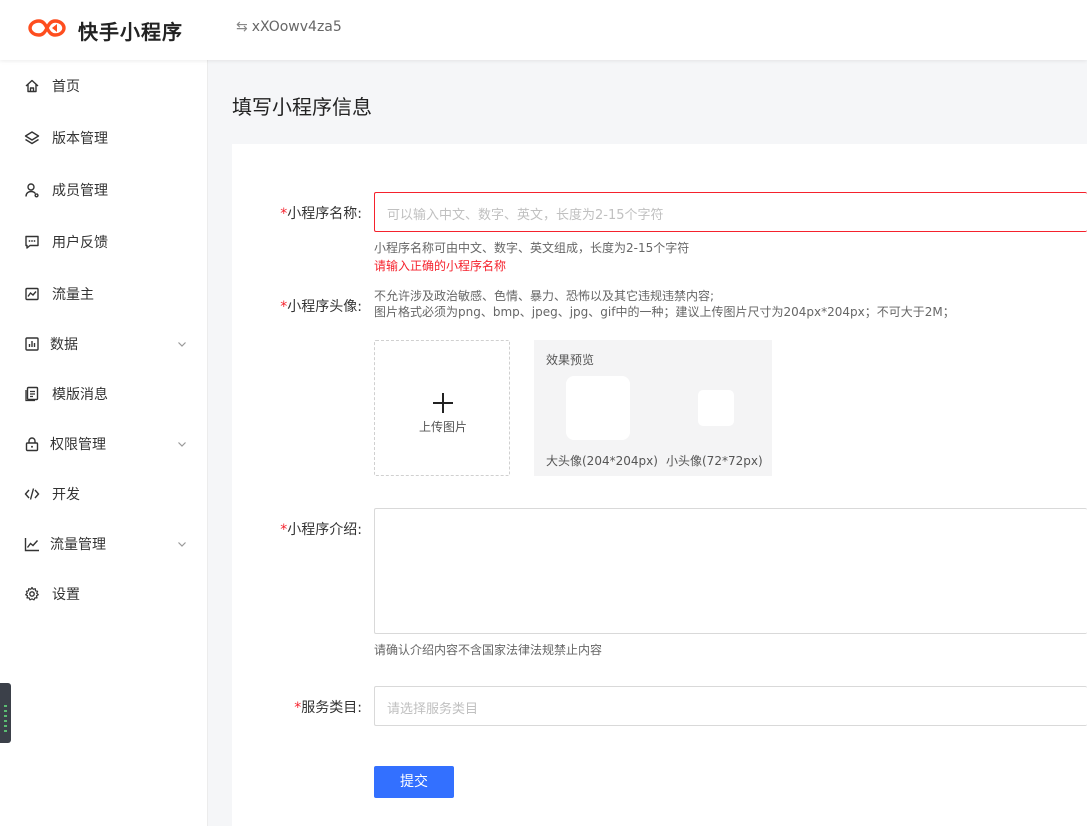  Describe the element at coordinates (321, 530) in the screenshot. I see `intro-label: *小程序介绍:` at that location.